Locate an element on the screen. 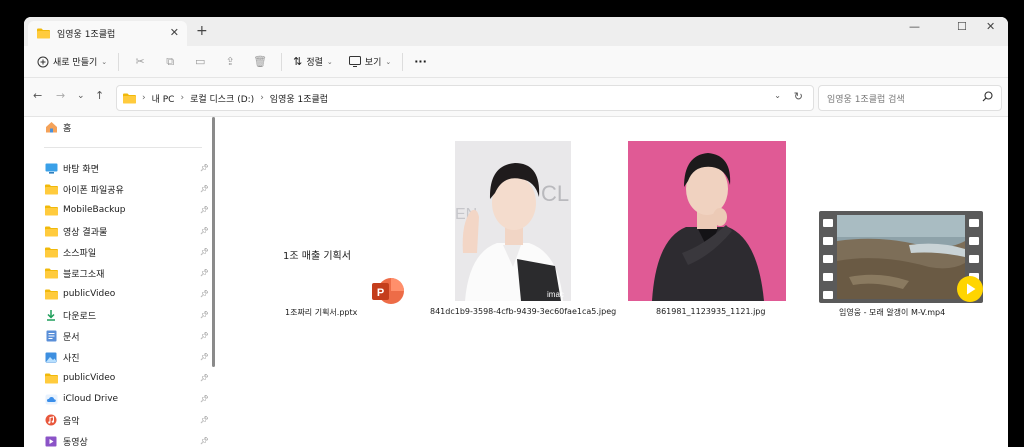  sidebar-item: 블로그소재 is located at coordinates (74, 273).